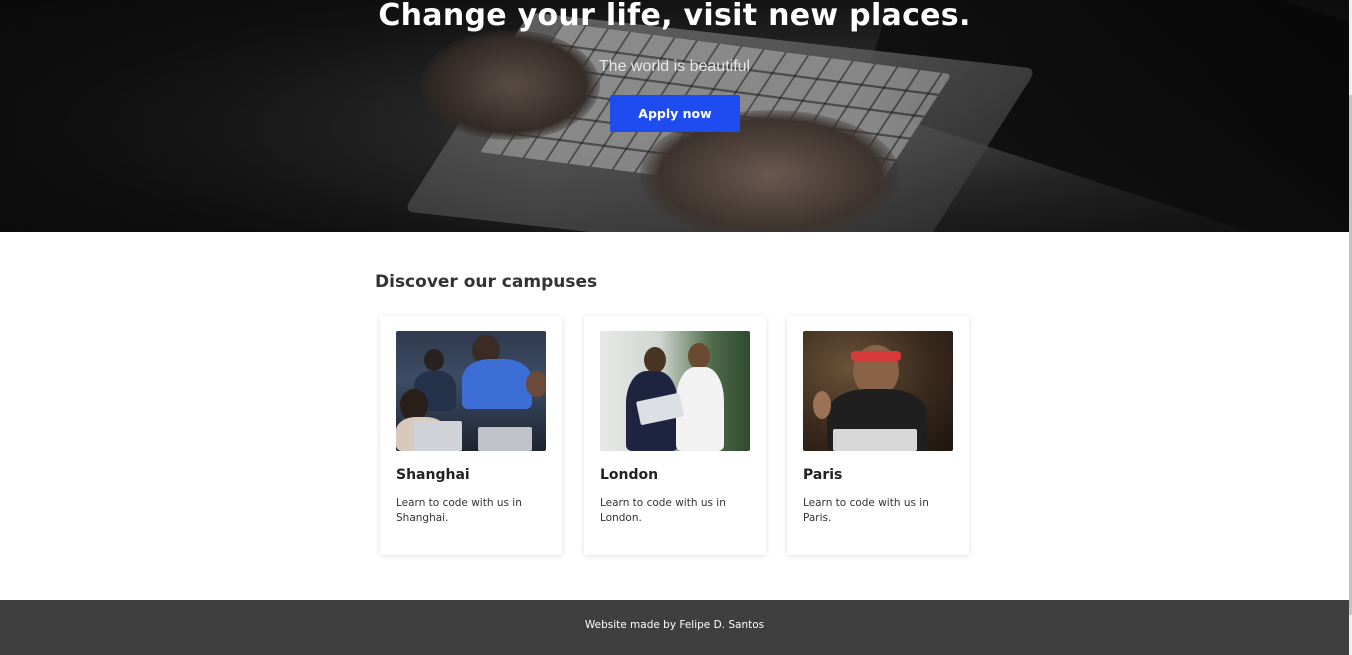 The image size is (1352, 655). I want to click on hero-title: Change your life, visit new places., so click(674, 16).